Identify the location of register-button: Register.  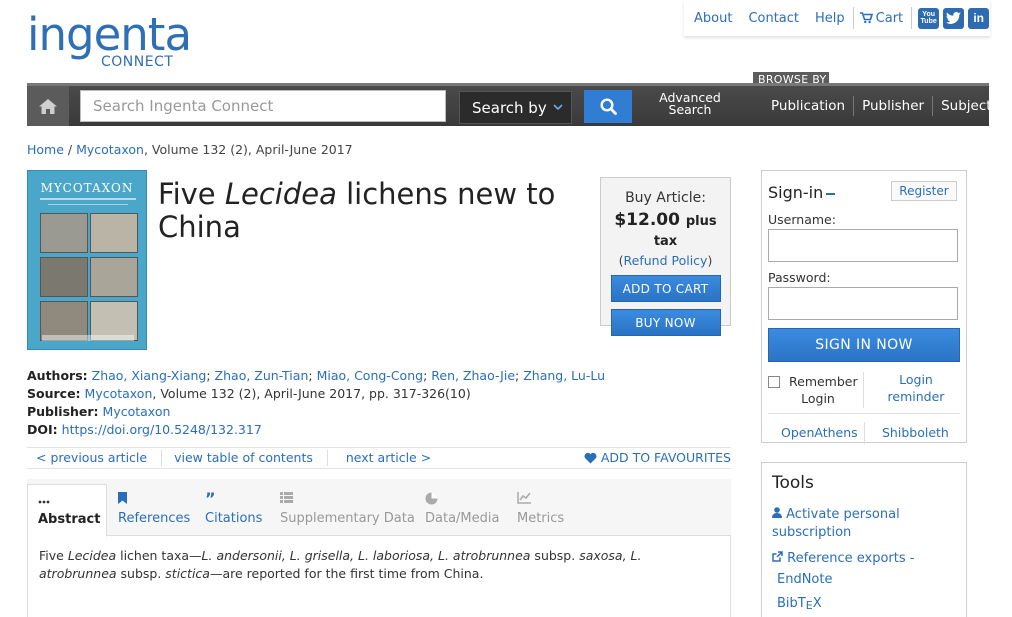
(924, 191).